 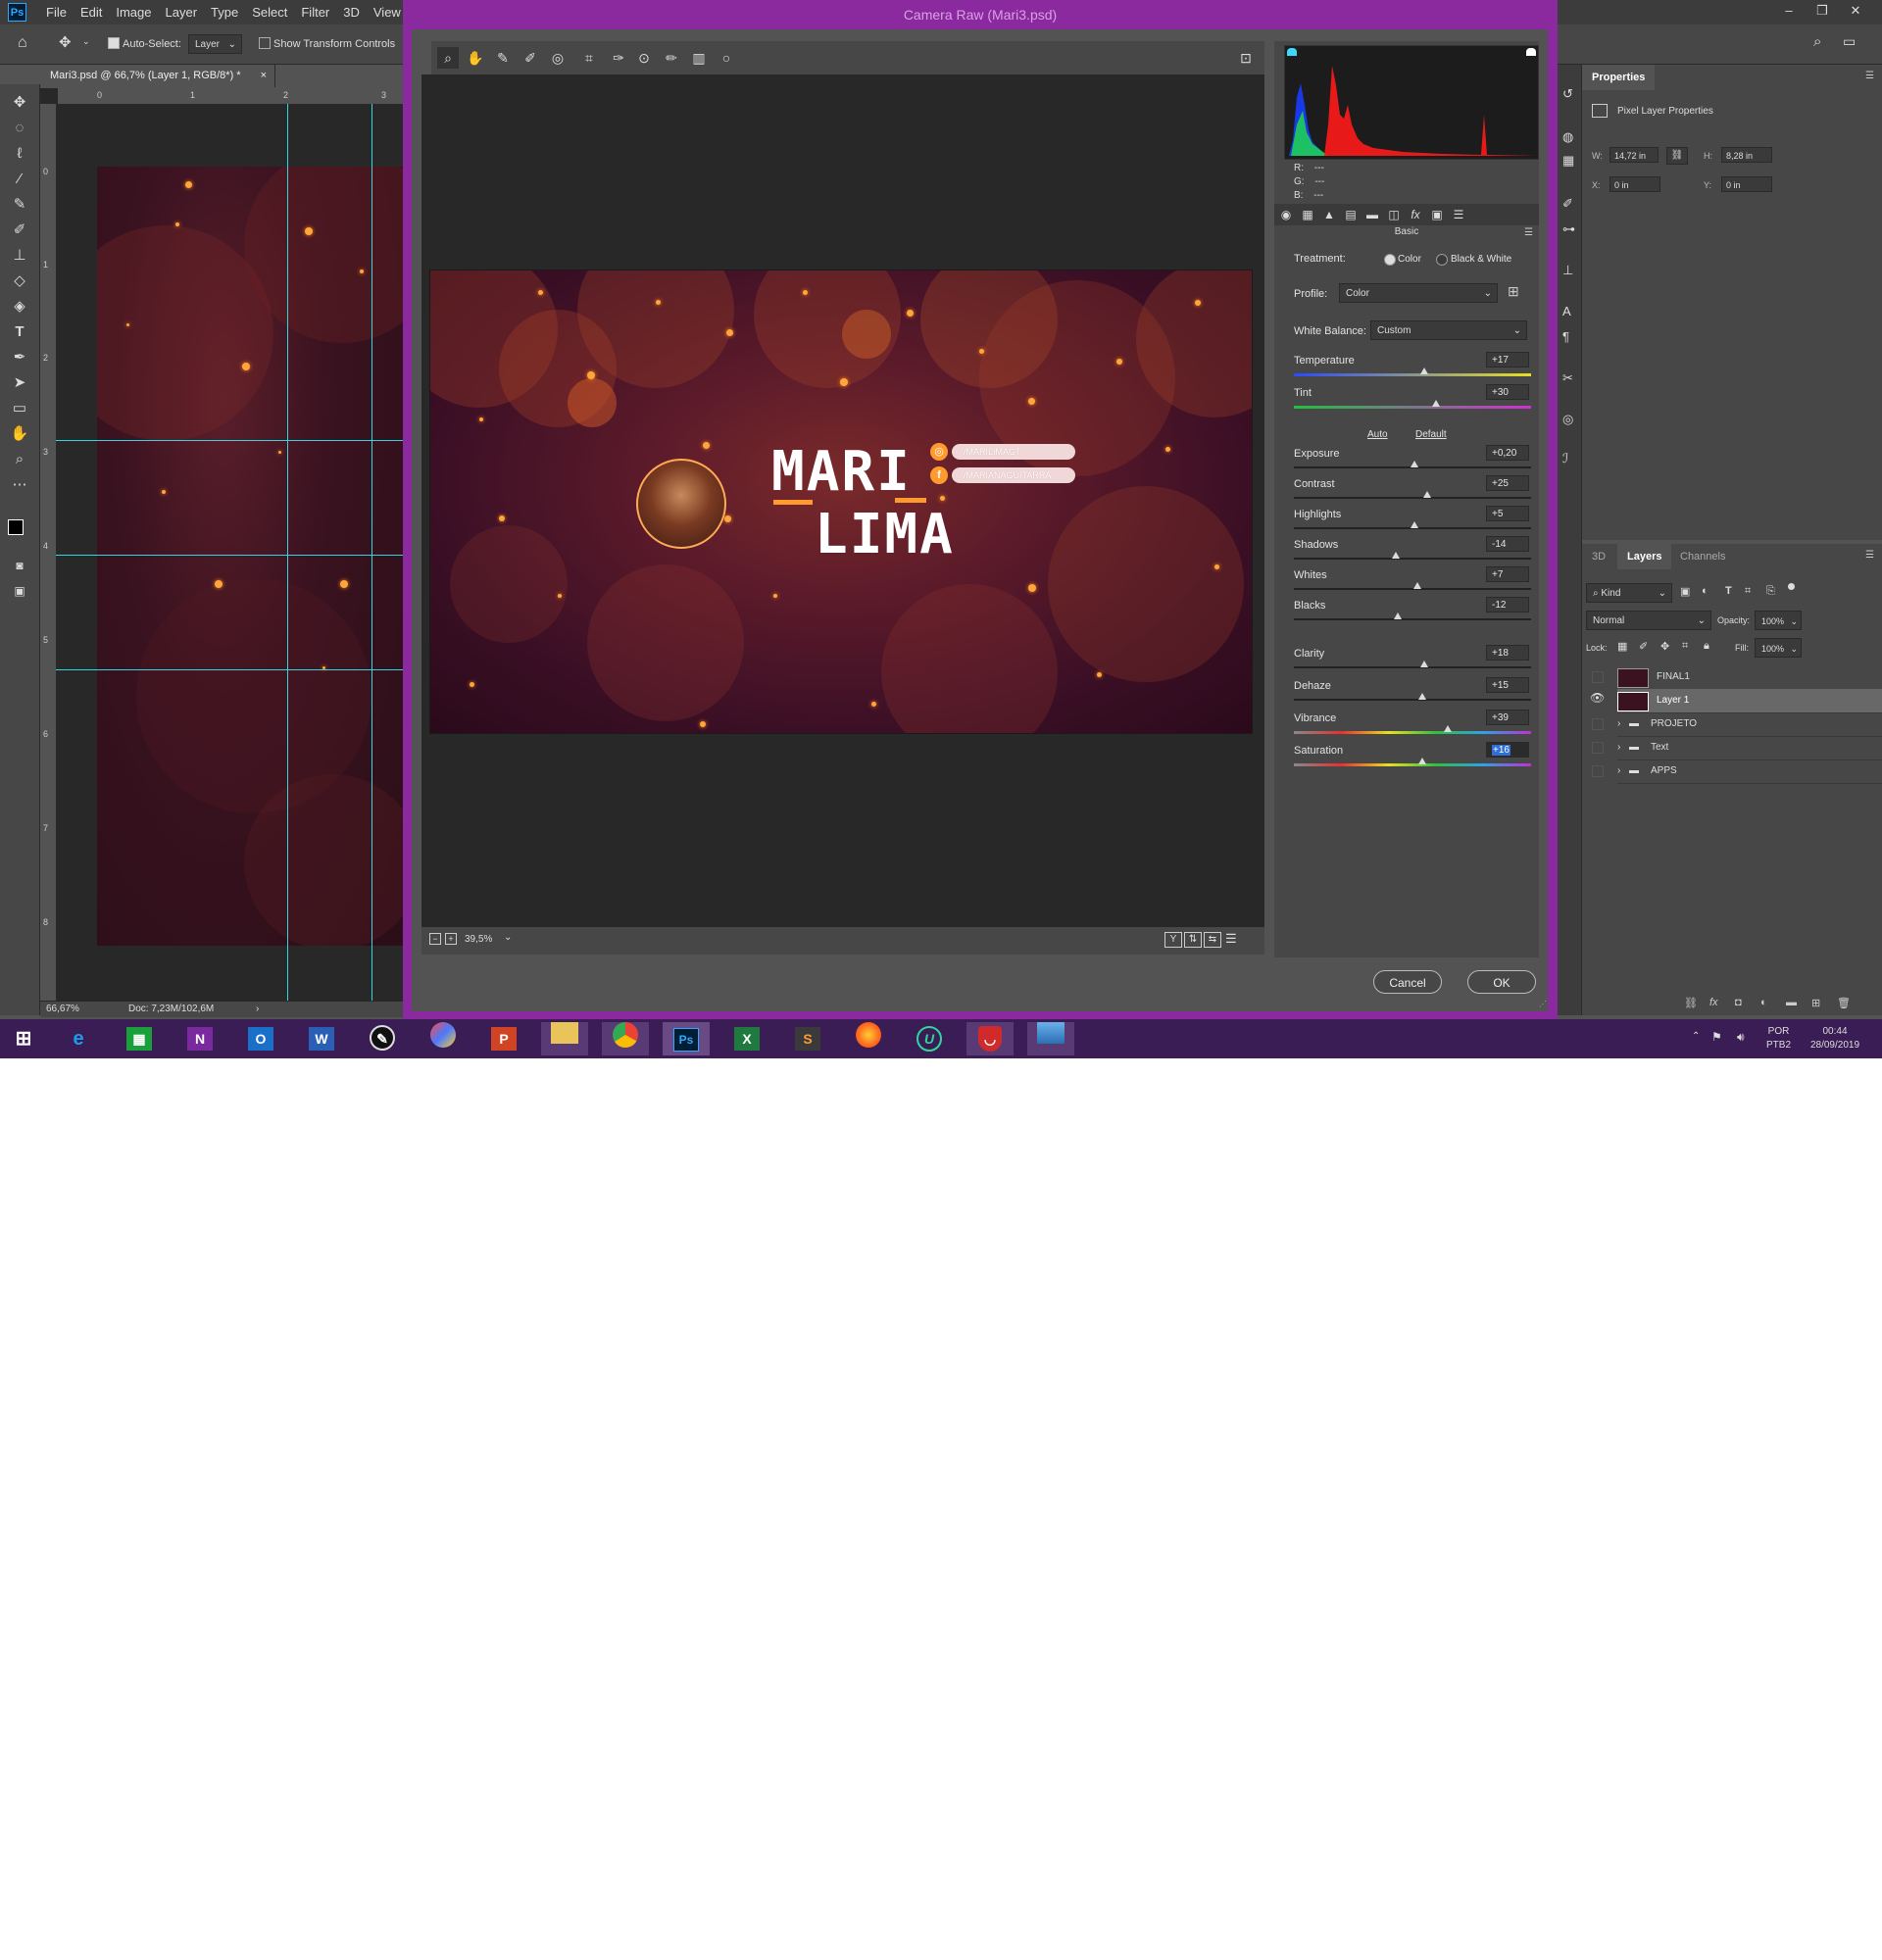 What do you see at coordinates (869, 1035) in the screenshot?
I see `firefox-icon` at bounding box center [869, 1035].